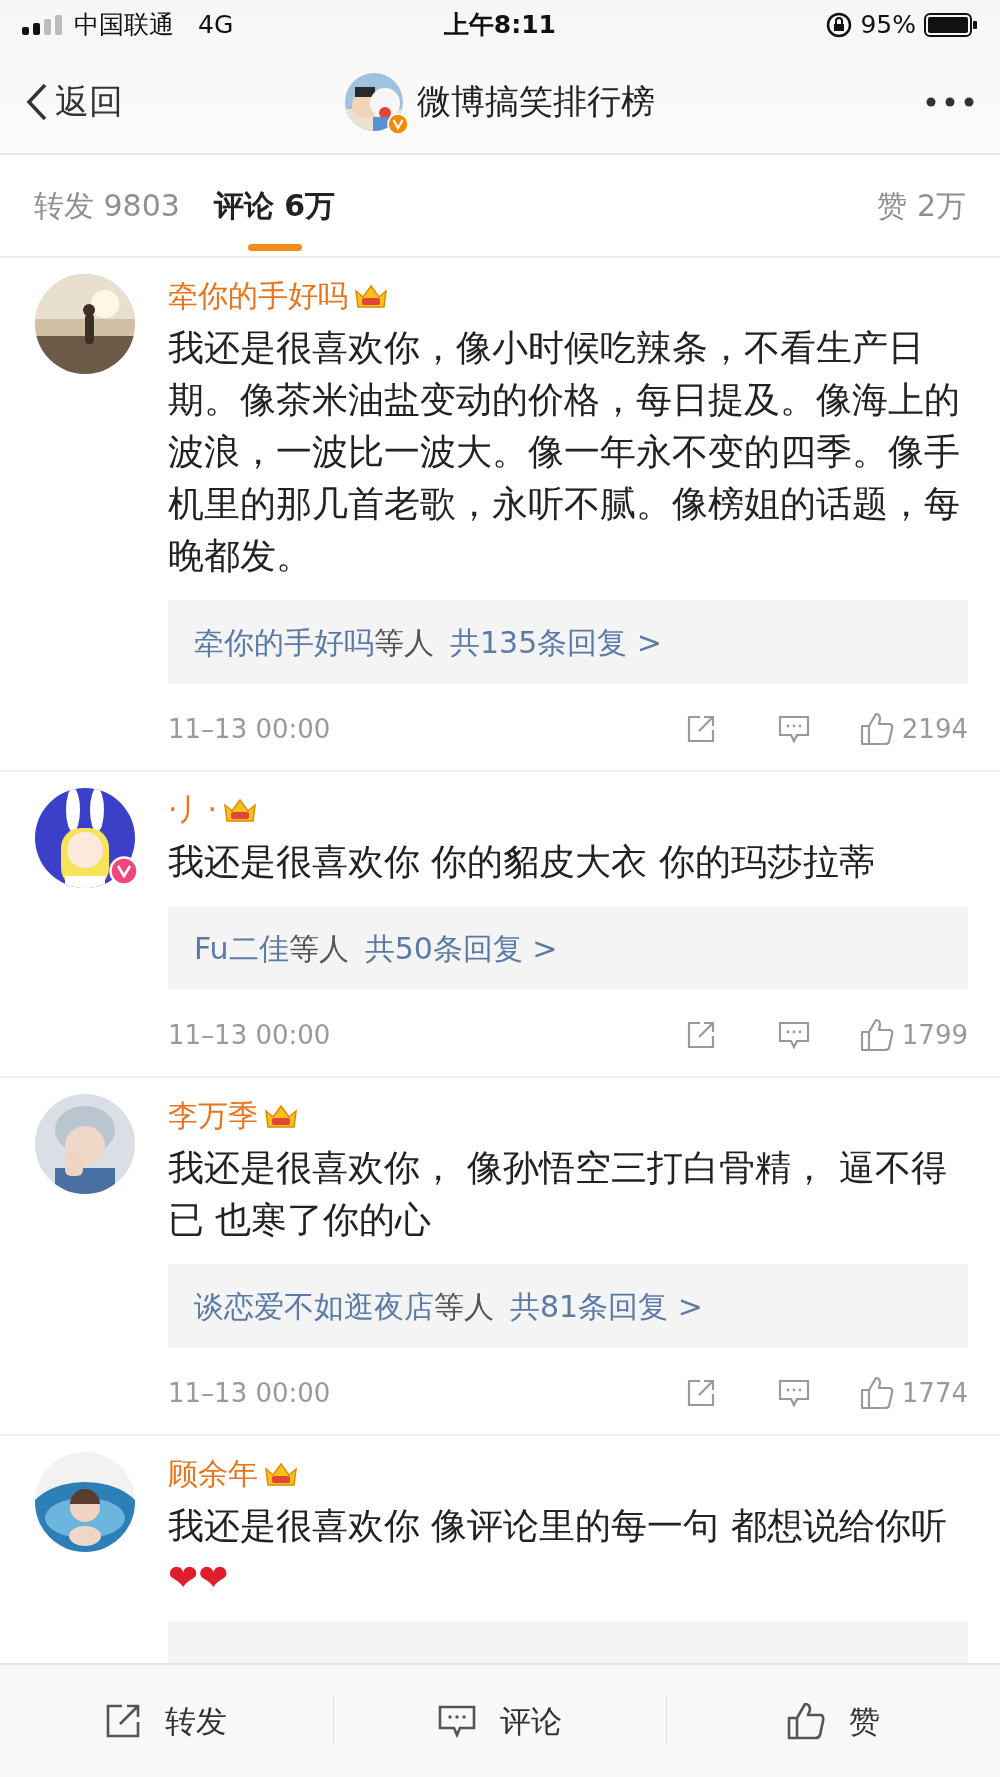  Describe the element at coordinates (499, 25) in the screenshot. I see `status-time: 上午8:11` at that location.